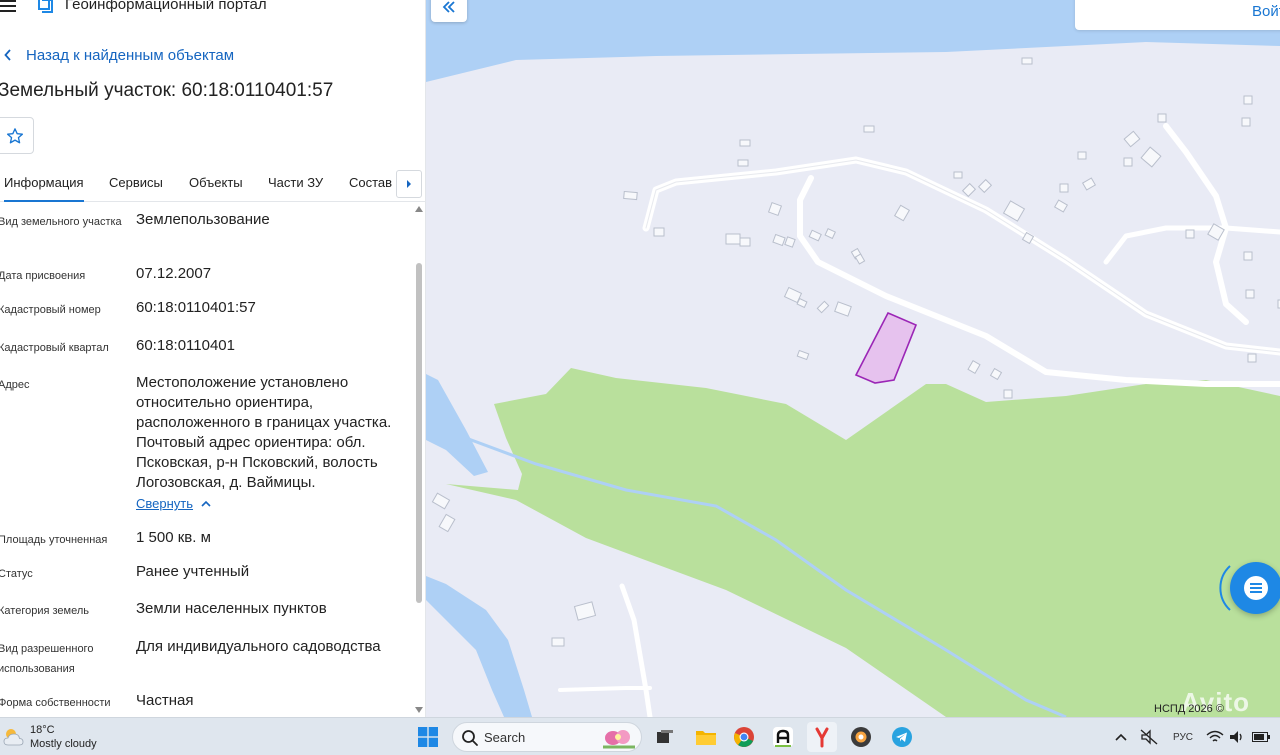  I want to click on star-icon, so click(15, 135).